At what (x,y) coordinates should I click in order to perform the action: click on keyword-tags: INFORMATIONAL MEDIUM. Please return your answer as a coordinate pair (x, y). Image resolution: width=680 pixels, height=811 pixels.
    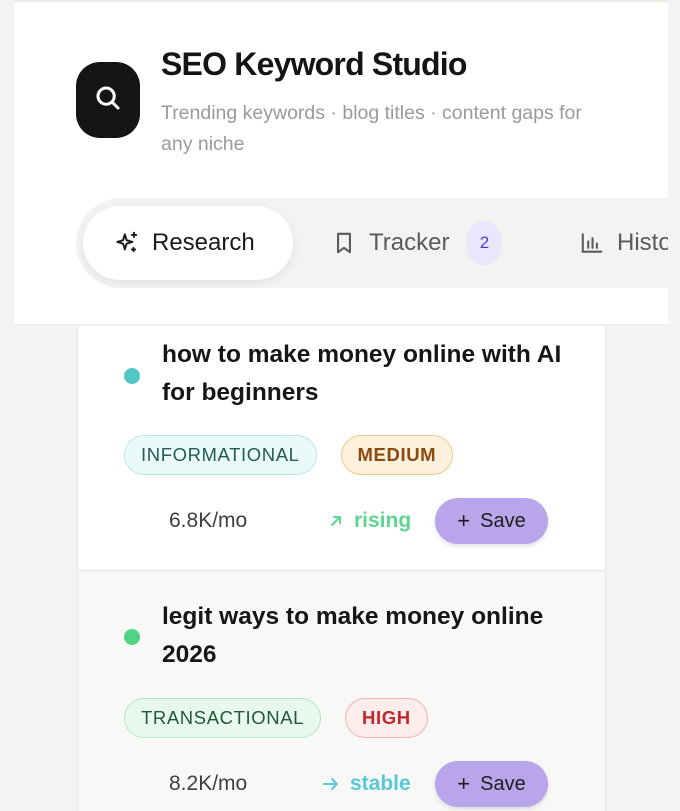
    Looking at the image, I should click on (289, 455).